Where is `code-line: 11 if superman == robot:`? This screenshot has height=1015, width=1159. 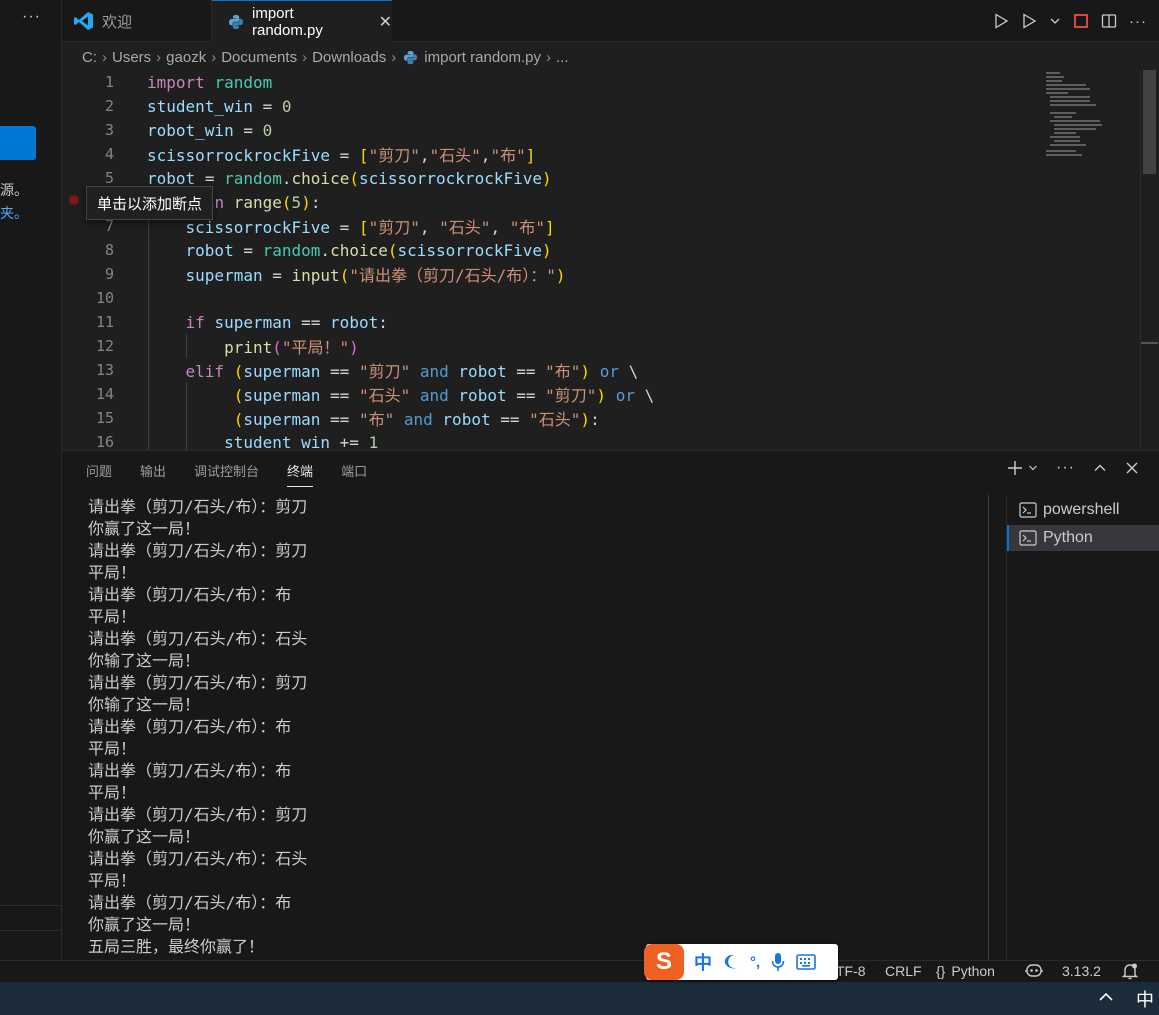
code-line: 11 if superman == robot: is located at coordinates (602, 322).